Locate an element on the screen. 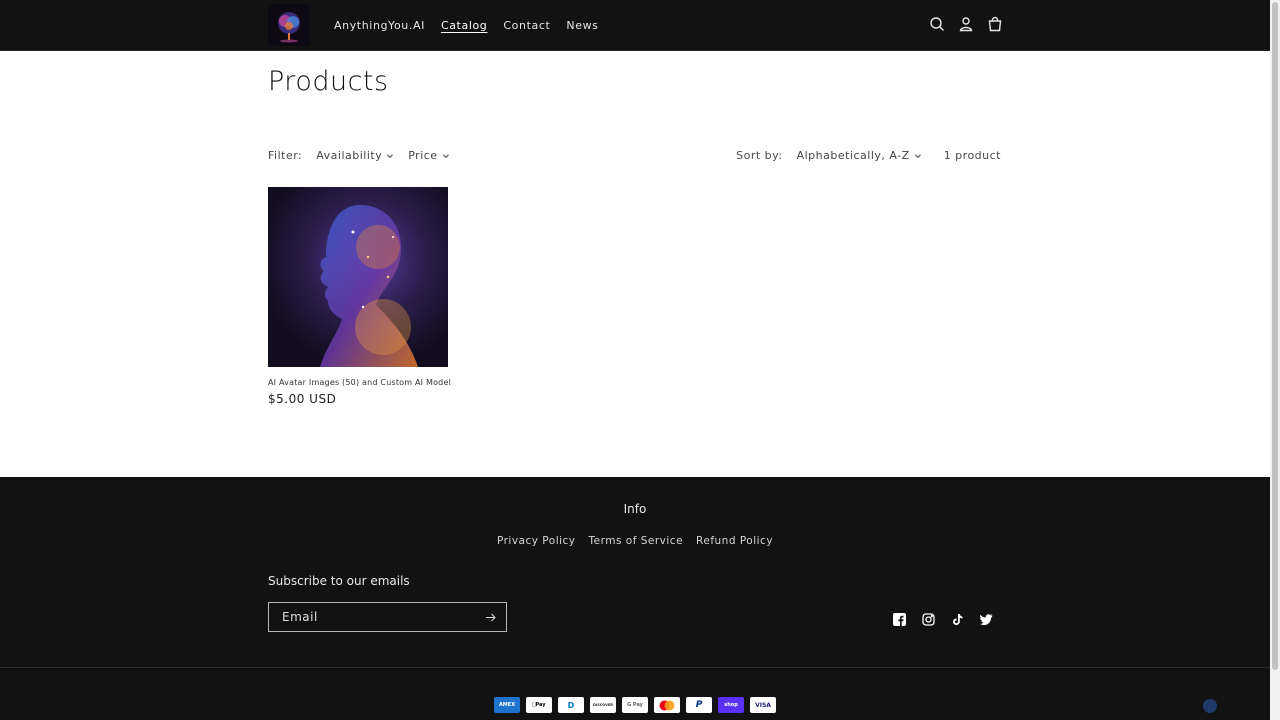  scrollbar-thumb is located at coordinates (1275, 336).